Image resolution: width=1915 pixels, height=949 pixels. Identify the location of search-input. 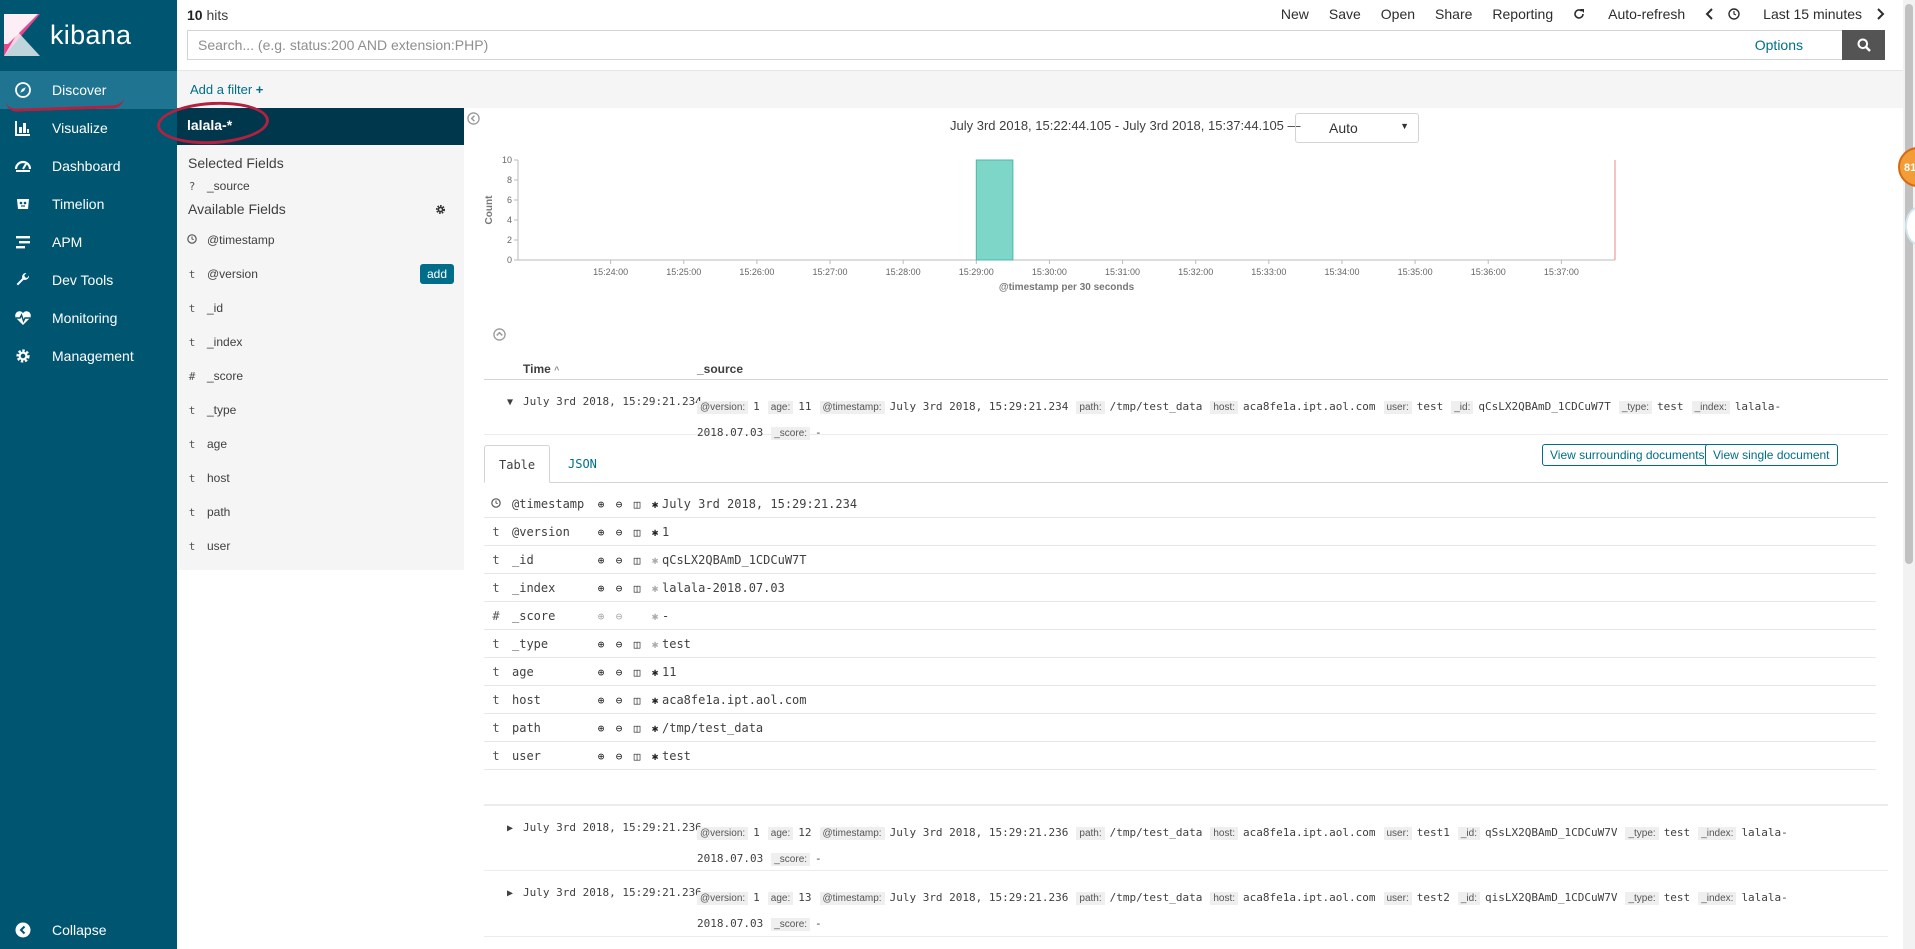
(1014, 45).